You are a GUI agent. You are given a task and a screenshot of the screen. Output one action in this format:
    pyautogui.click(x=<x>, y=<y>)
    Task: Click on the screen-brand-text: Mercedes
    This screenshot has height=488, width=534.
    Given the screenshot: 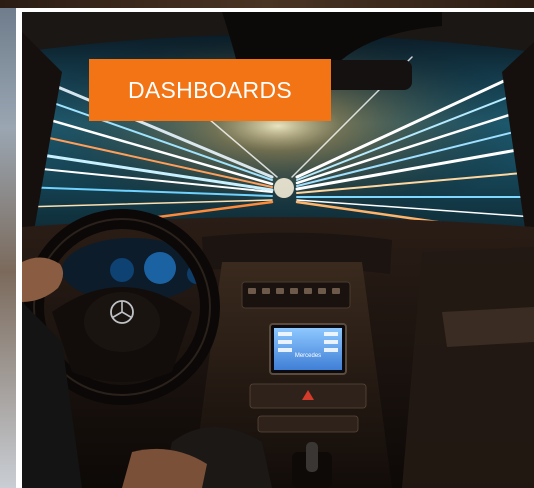 What is the action you would take?
    pyautogui.click(x=308, y=356)
    